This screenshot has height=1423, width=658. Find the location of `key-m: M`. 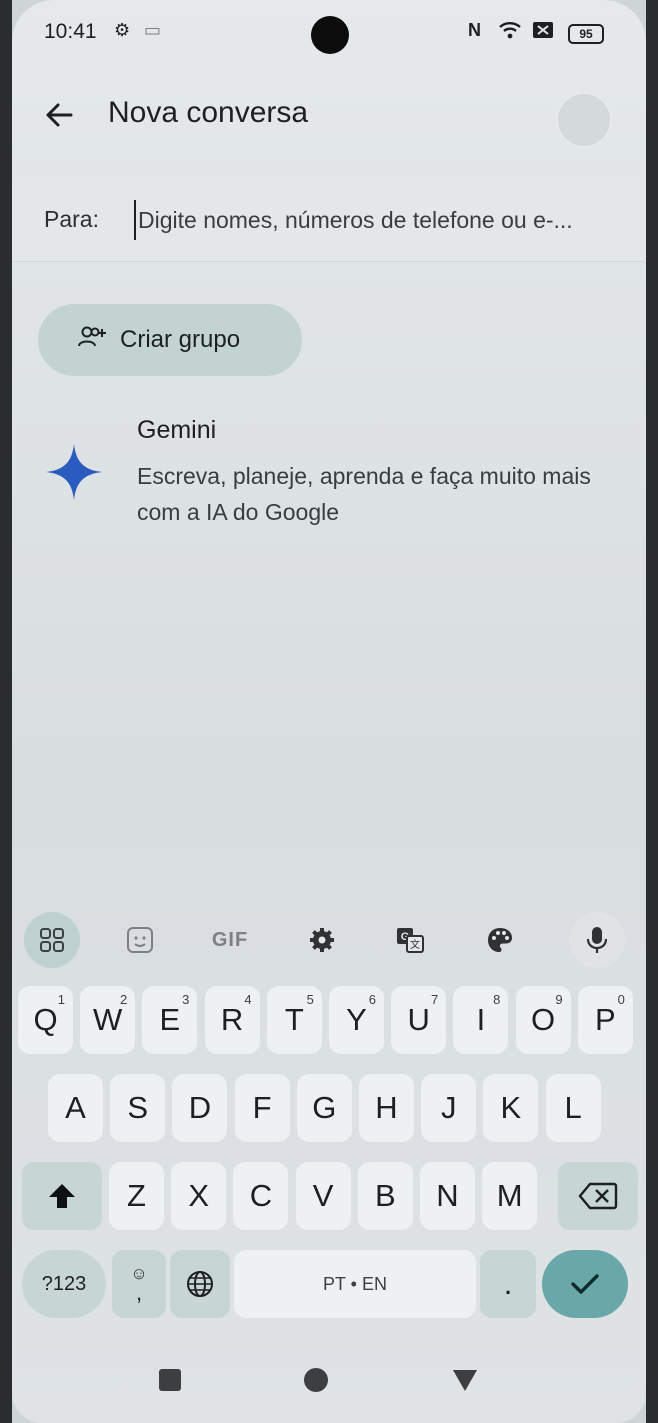

key-m: M is located at coordinates (510, 1196).